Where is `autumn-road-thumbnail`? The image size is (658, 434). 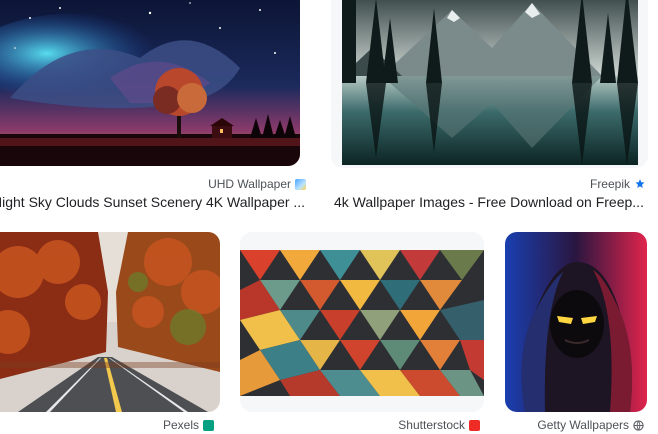 autumn-road-thumbnail is located at coordinates (110, 322).